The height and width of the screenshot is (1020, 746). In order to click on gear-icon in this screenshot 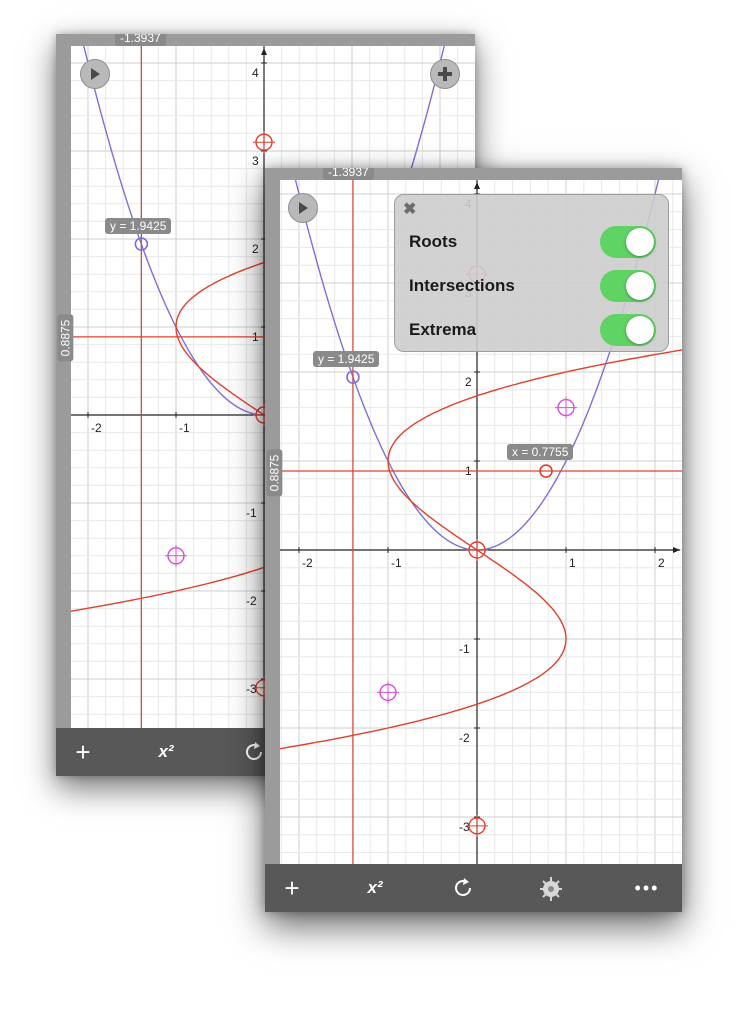, I will do `click(551, 889)`.